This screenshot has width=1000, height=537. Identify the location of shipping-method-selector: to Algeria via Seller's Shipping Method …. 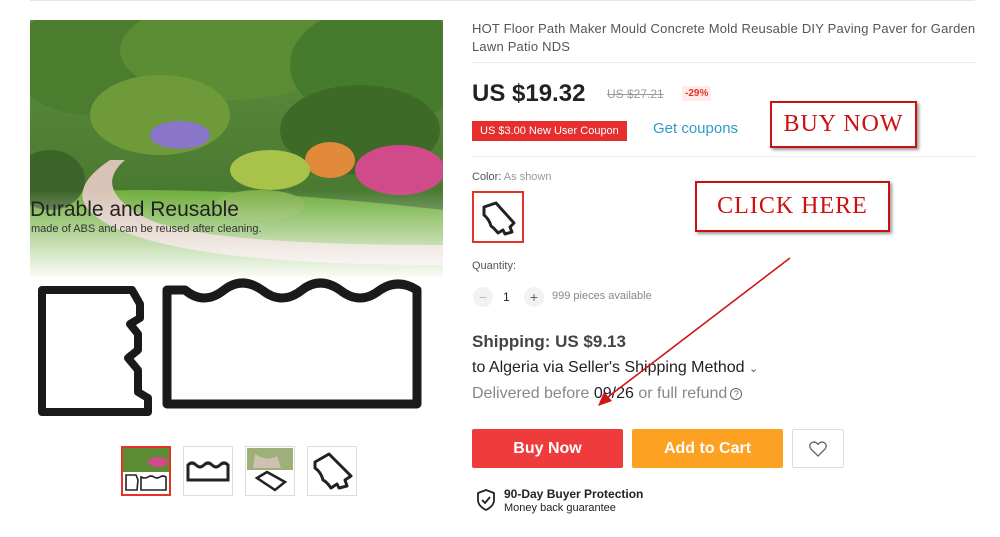
(615, 368).